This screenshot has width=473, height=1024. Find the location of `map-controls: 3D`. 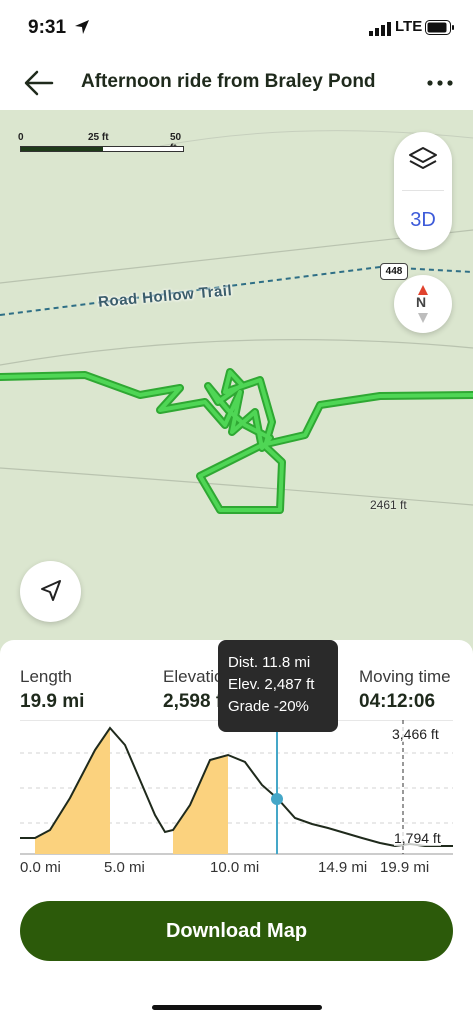

map-controls: 3D is located at coordinates (423, 191).